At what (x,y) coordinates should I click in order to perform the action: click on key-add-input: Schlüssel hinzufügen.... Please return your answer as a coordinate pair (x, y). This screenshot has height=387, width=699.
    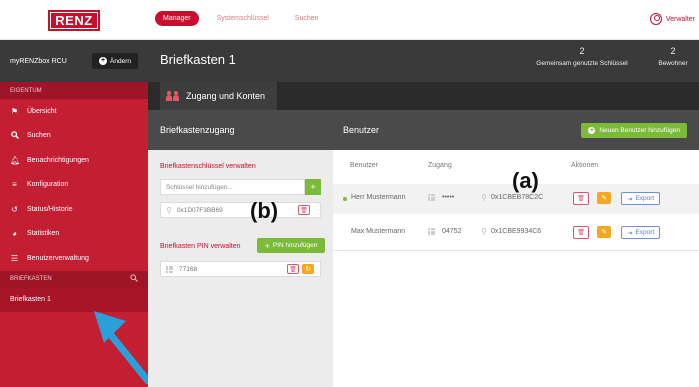
    Looking at the image, I should click on (232, 187).